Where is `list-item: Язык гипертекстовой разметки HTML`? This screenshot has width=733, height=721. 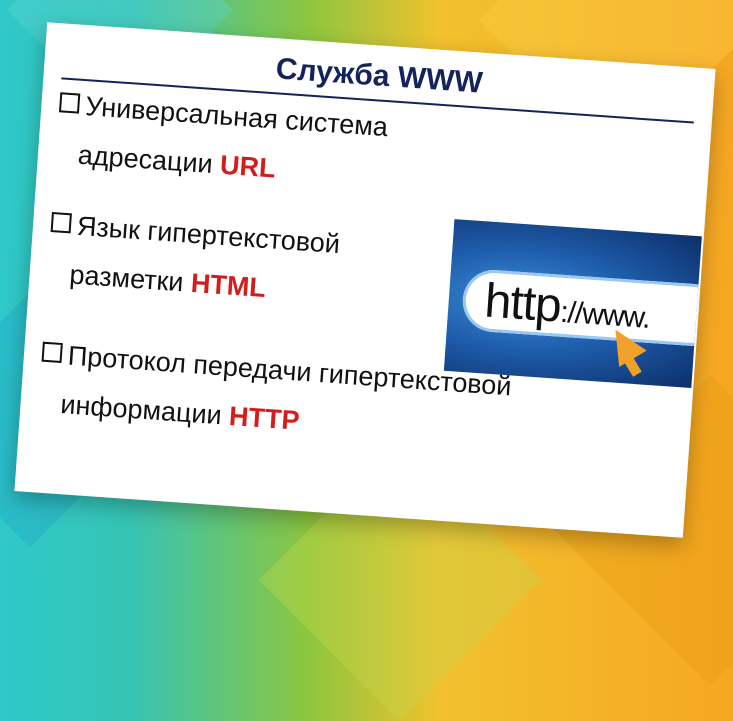
list-item: Язык гипертекстовой разметки HTML is located at coordinates (194, 259).